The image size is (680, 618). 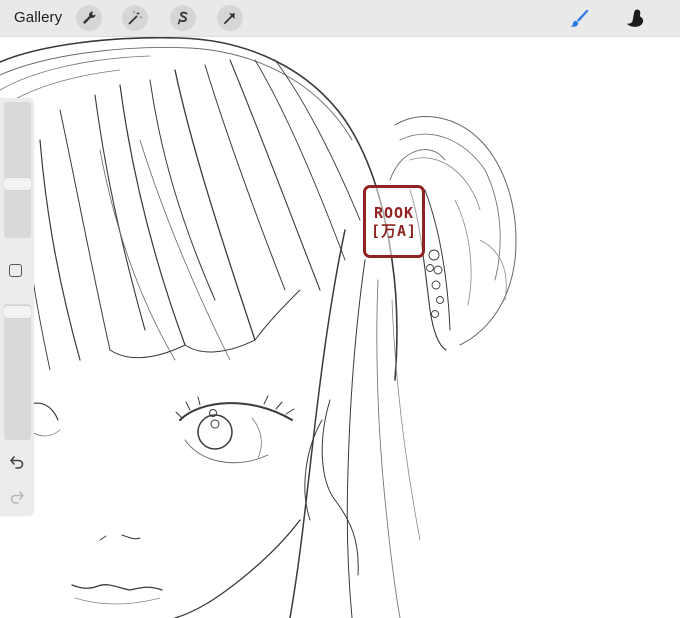 I want to click on modify-square-button, so click(x=15, y=270).